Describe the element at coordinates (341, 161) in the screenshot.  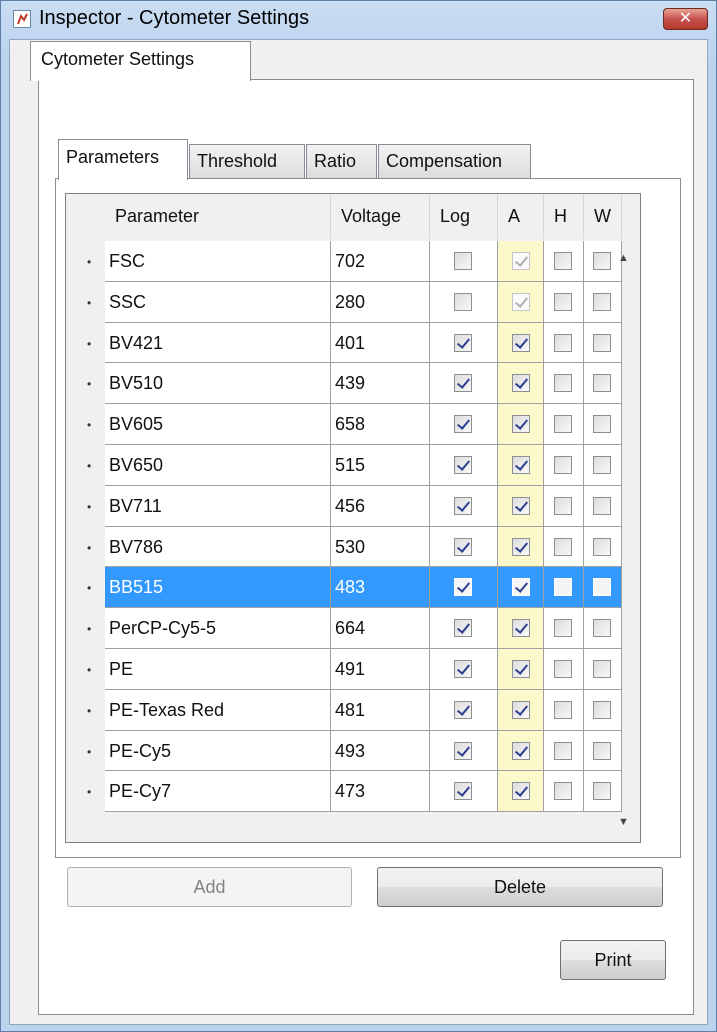
I see `tab-ratio: Ratio` at that location.